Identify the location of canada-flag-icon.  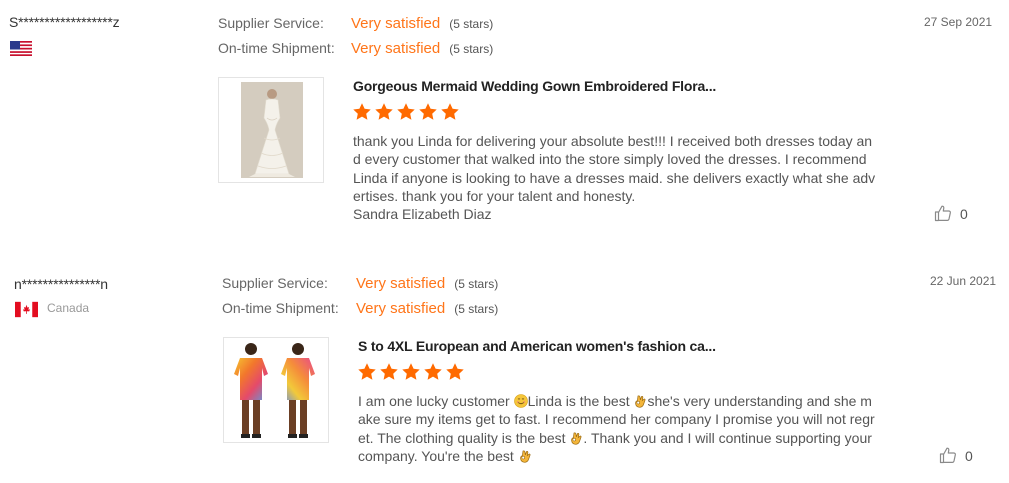
(26, 309).